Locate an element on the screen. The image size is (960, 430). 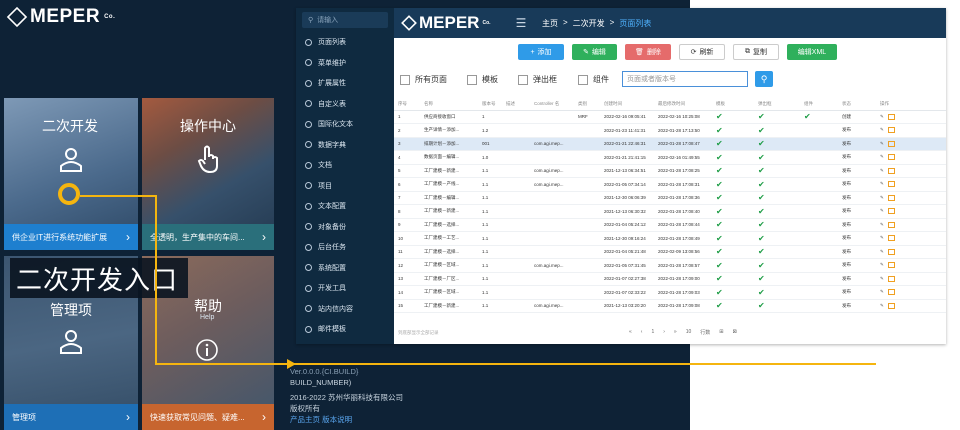
pager-control: » is located at coordinates (675, 332).